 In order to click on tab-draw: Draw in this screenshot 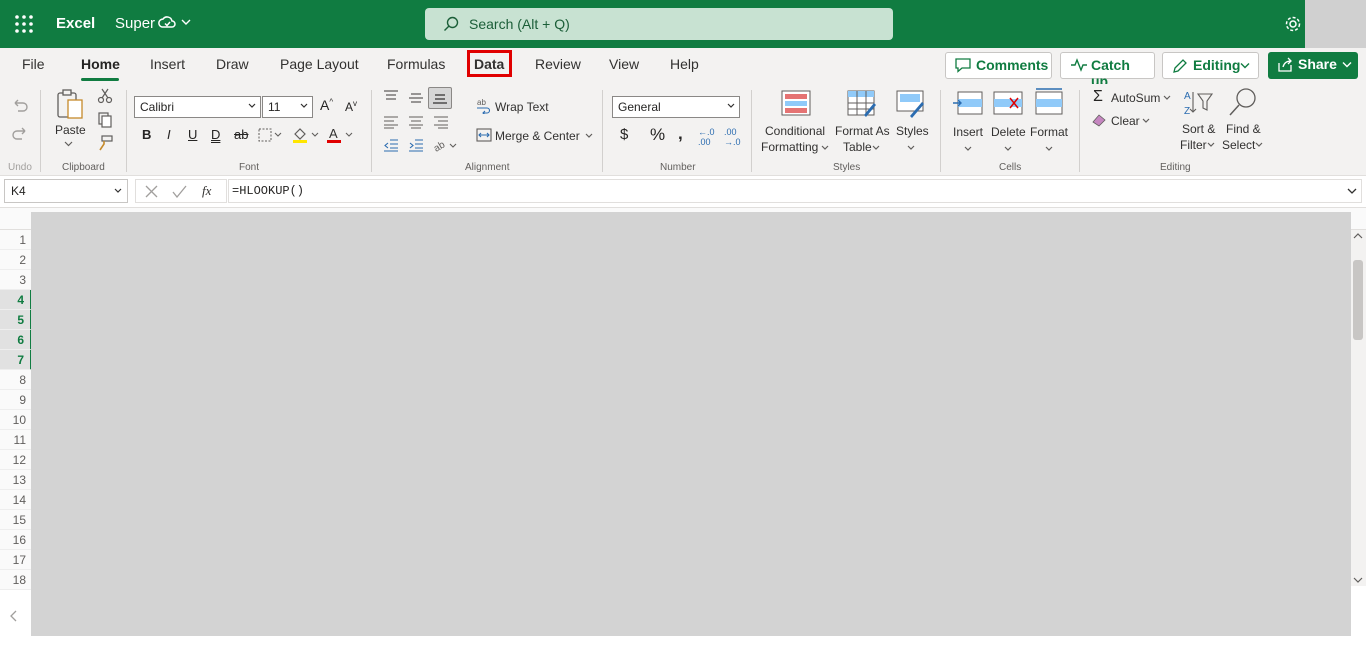, I will do `click(232, 64)`.